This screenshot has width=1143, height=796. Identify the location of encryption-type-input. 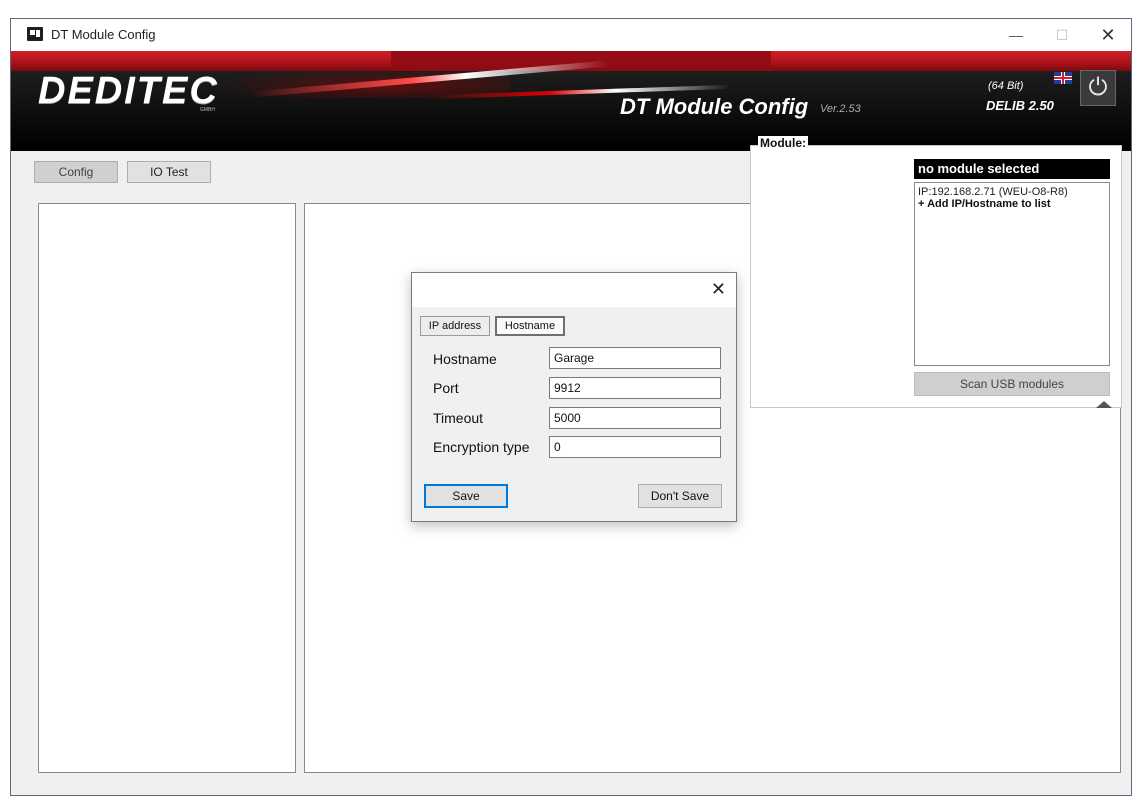
(635, 447).